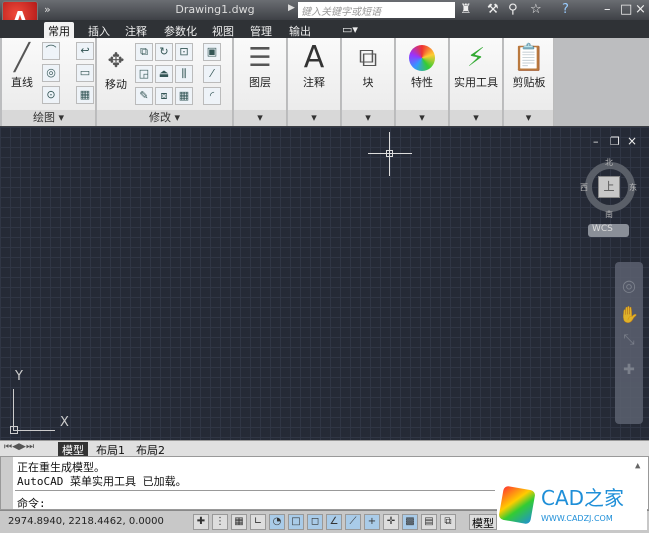  Describe the element at coordinates (144, 52) in the screenshot. I see `copy-icon: ⧉` at that location.